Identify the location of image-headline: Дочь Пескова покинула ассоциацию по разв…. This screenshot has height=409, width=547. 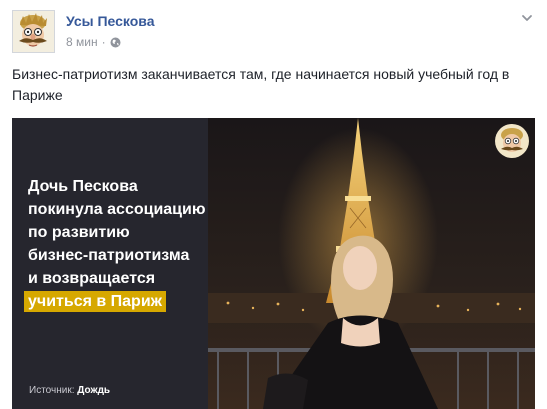
(121, 244).